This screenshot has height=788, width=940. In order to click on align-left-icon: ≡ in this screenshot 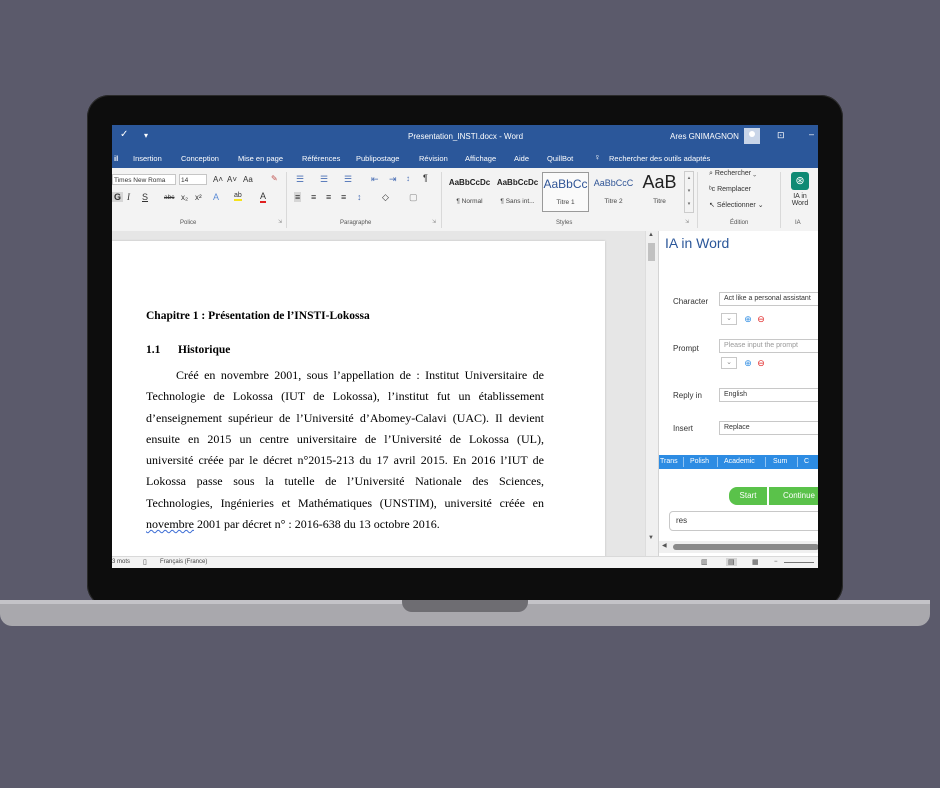, I will do `click(298, 197)`.